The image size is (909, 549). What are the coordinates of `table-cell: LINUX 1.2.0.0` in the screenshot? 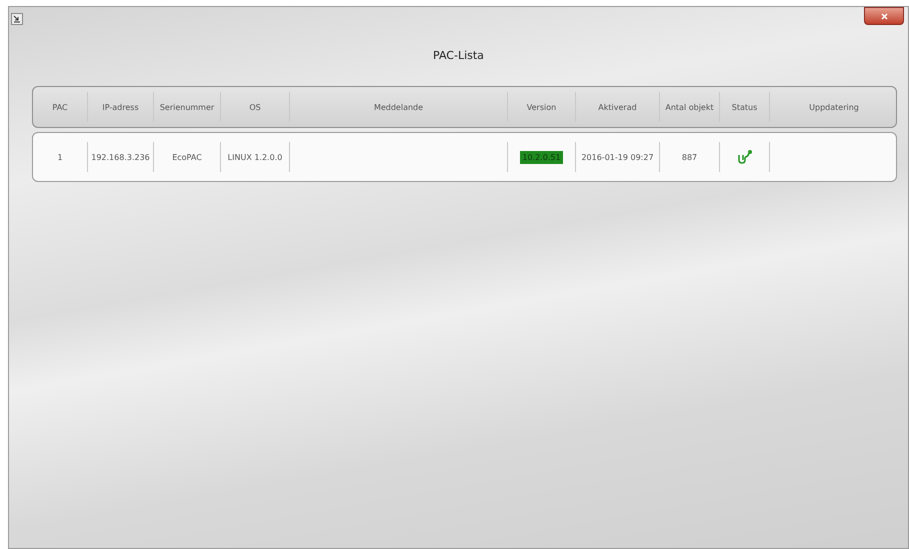 It's located at (255, 157).